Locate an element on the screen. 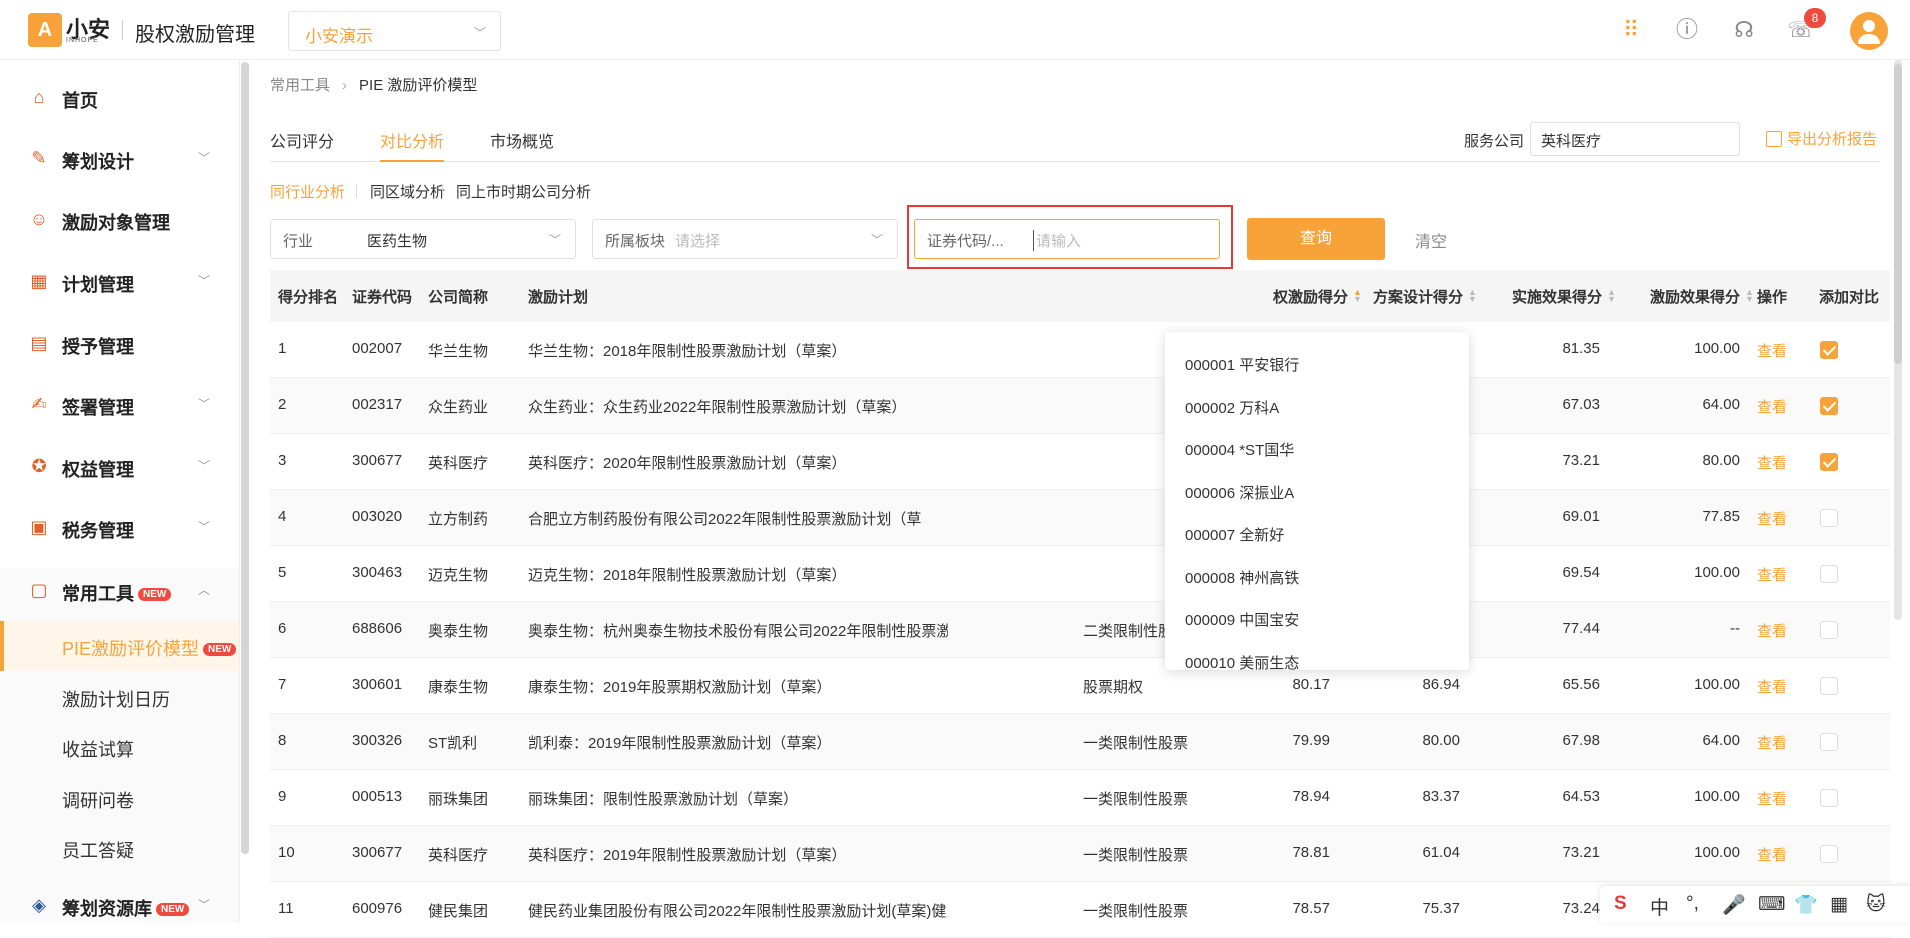 This screenshot has height=938, width=1910. sidebar-scrollbar is located at coordinates (245, 458).